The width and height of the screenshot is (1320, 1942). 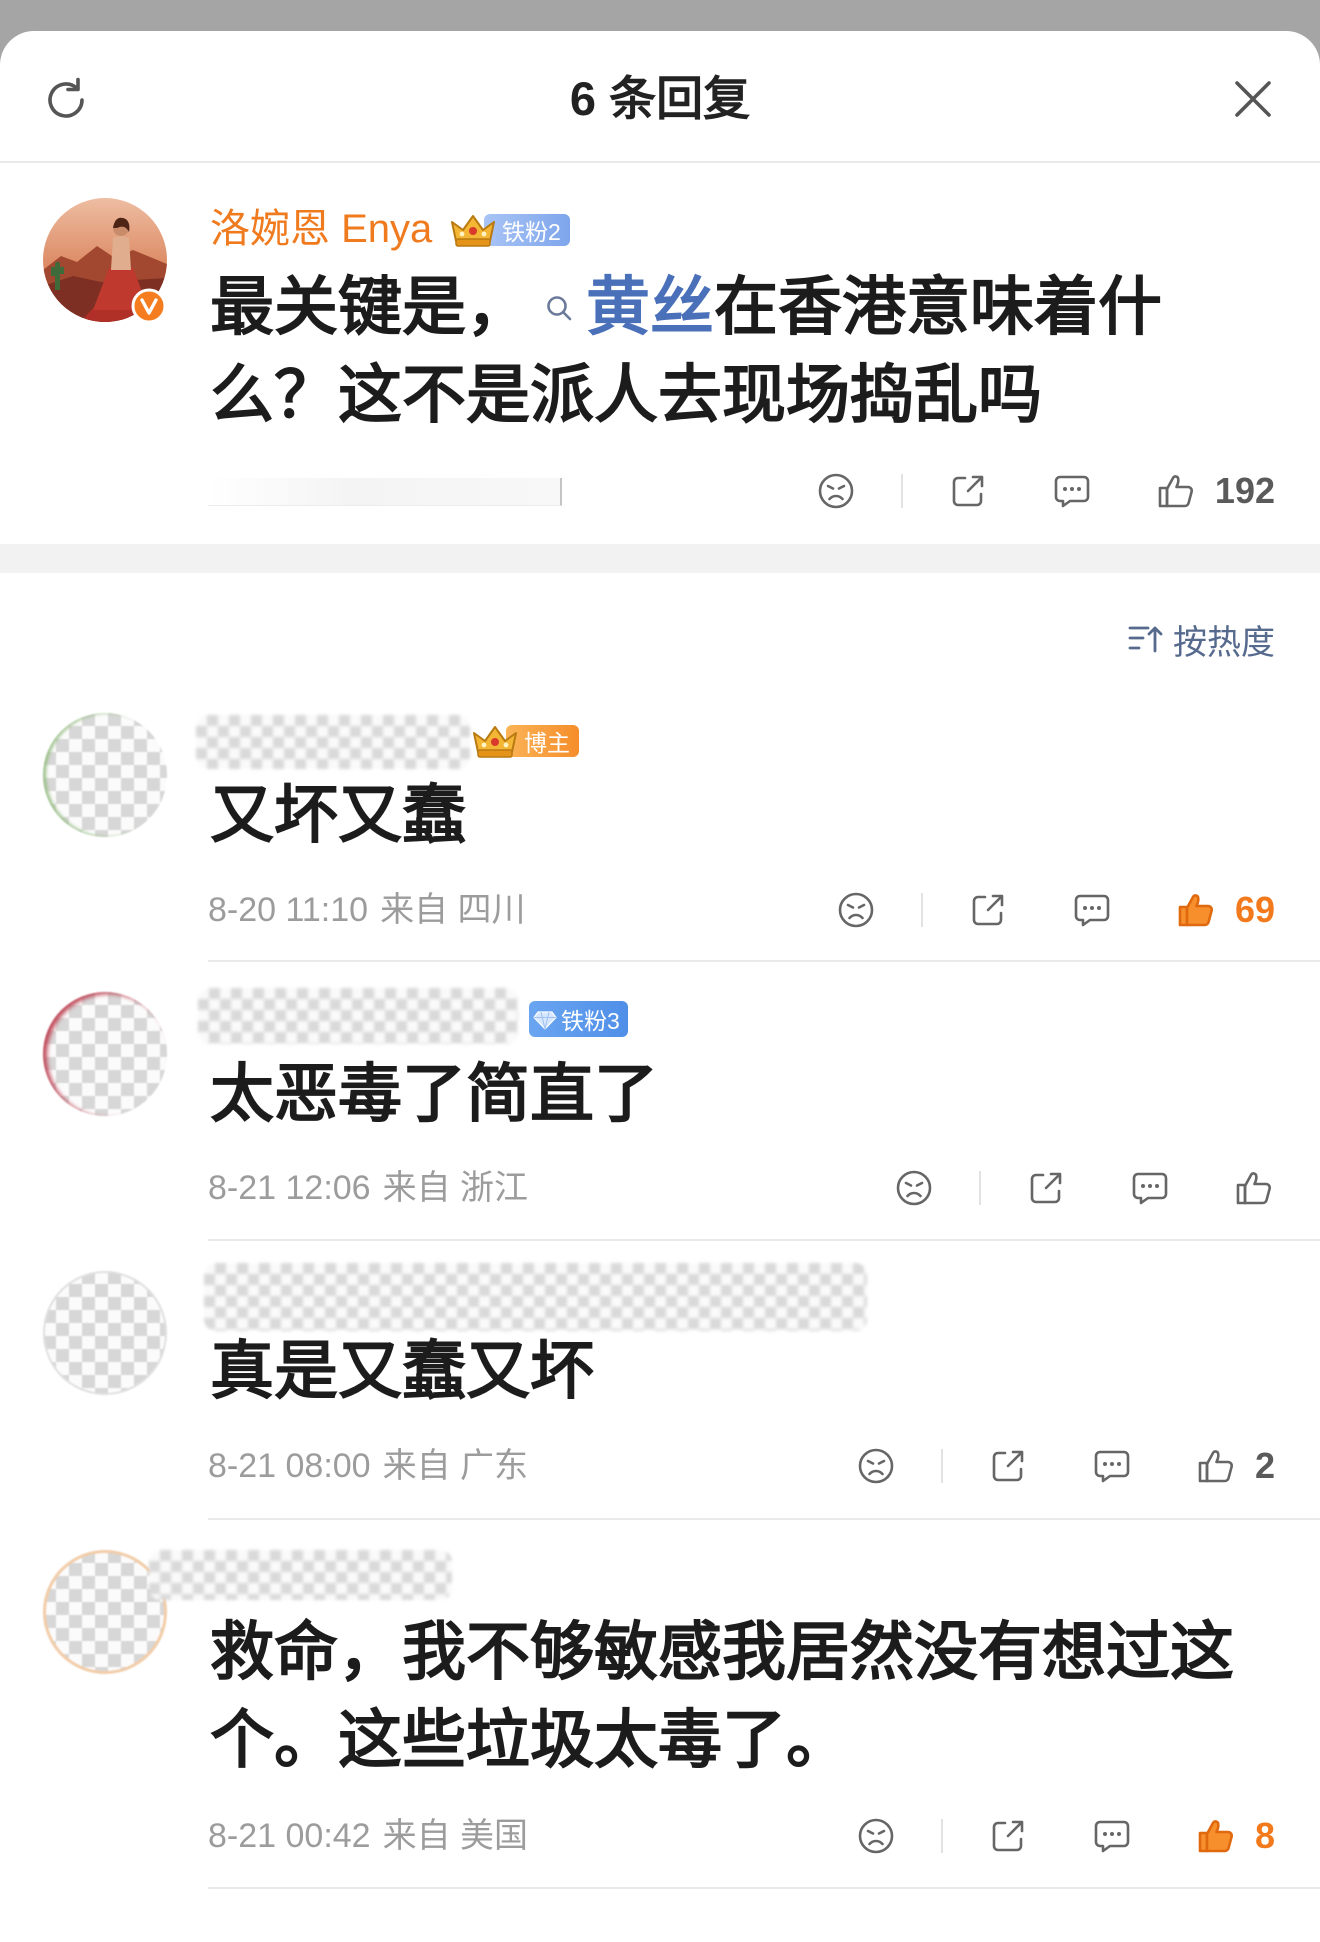 What do you see at coordinates (402, 1372) in the screenshot?
I see `reply-text: 真是又蠢又坏` at bounding box center [402, 1372].